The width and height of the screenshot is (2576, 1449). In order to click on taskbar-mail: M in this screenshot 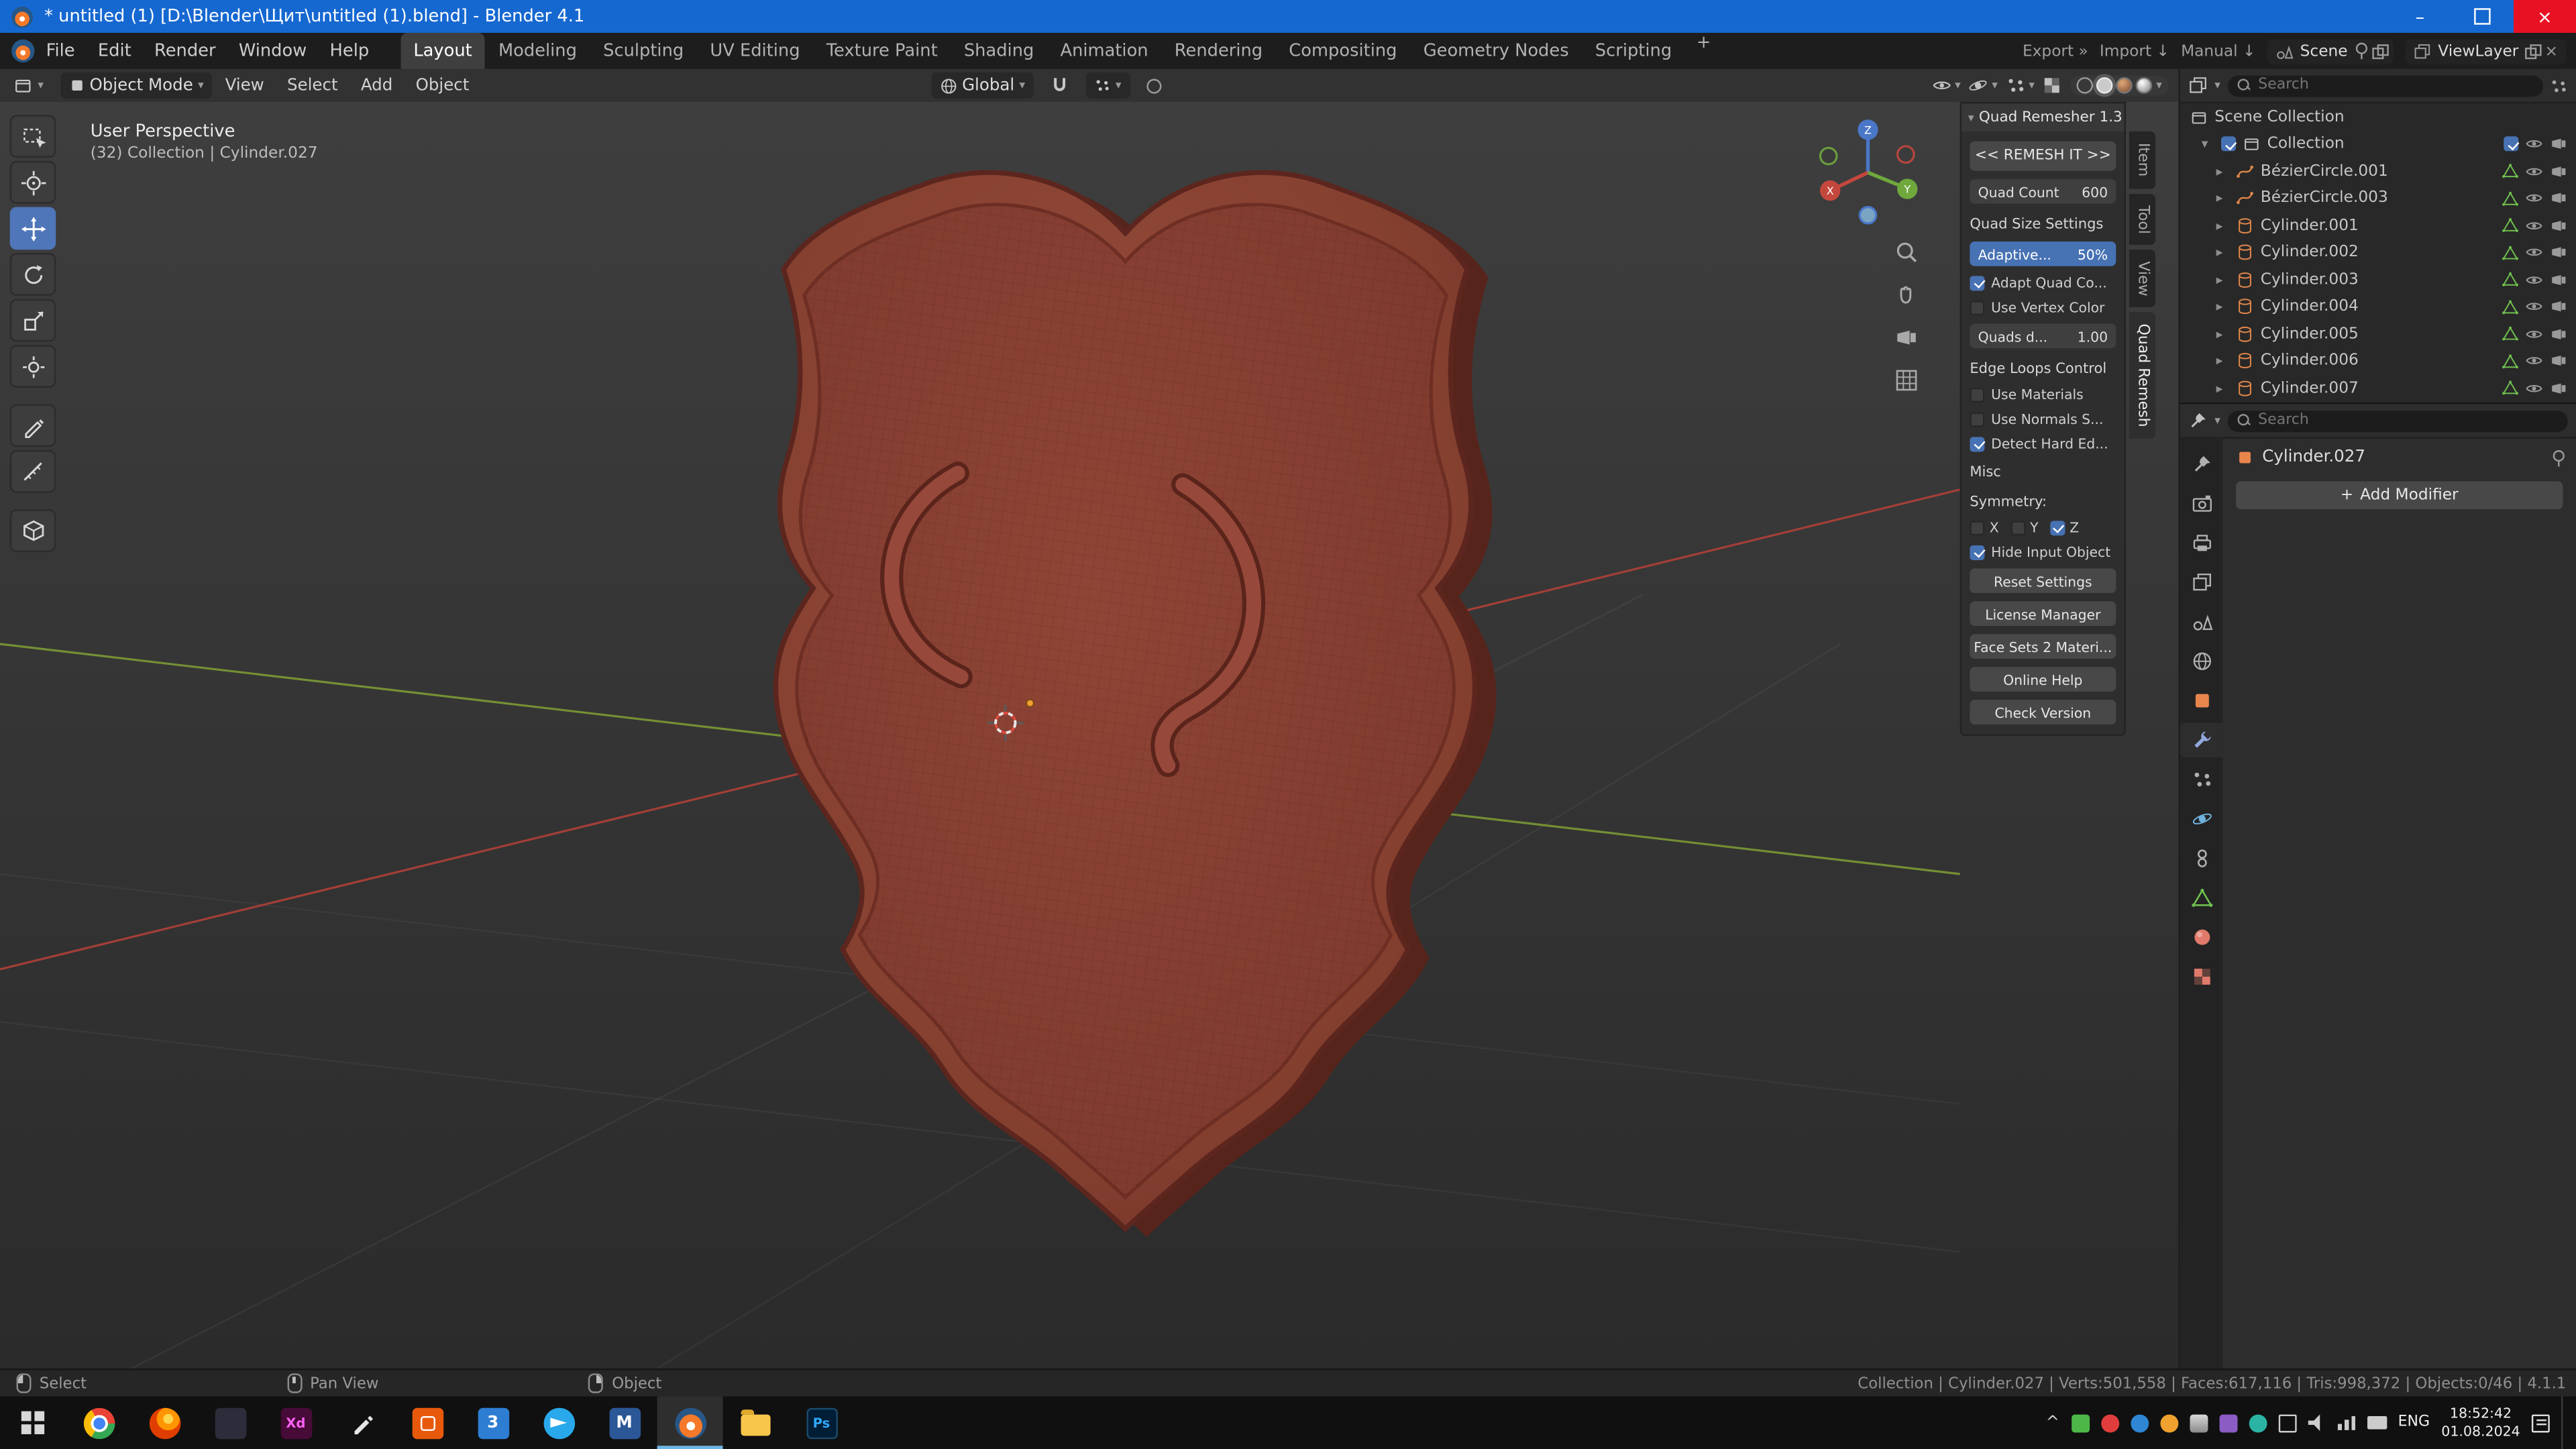, I will do `click(624, 1423)`.